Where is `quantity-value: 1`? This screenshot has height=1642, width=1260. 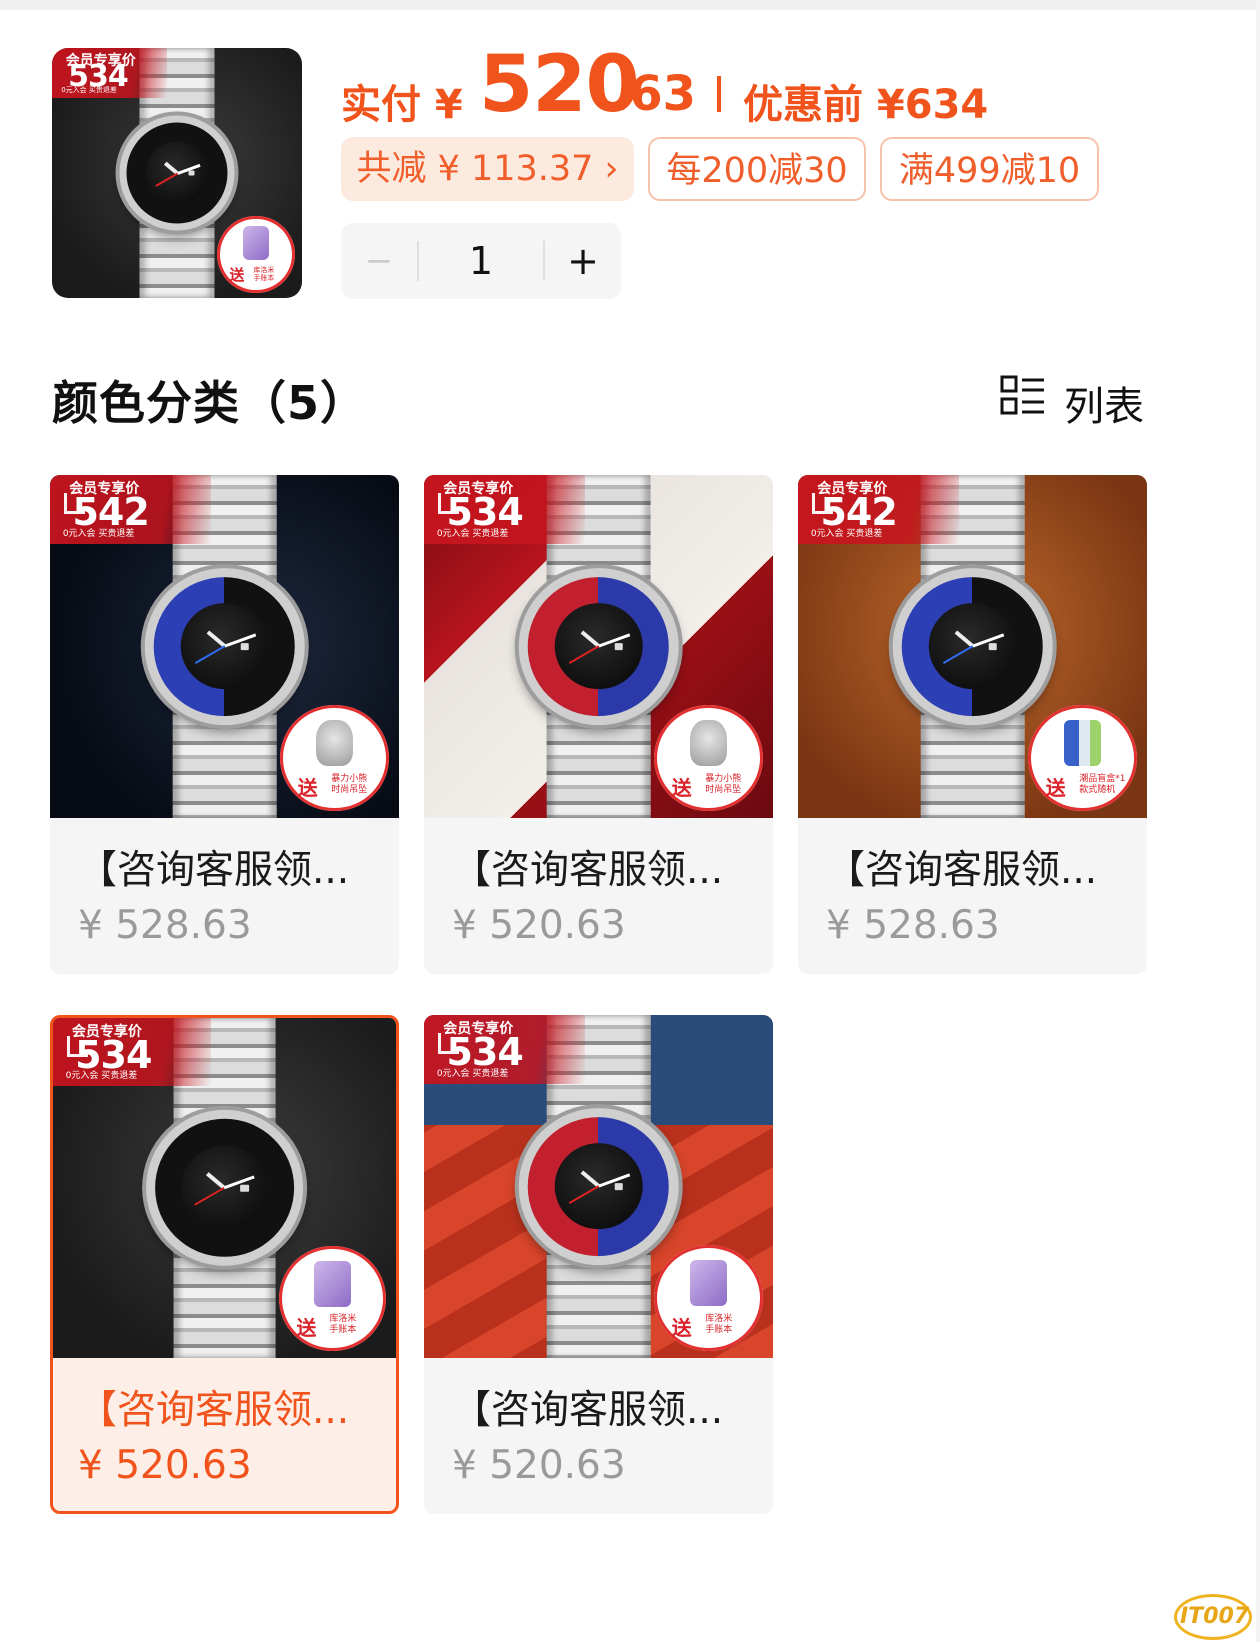
quantity-value: 1 is located at coordinates (481, 261).